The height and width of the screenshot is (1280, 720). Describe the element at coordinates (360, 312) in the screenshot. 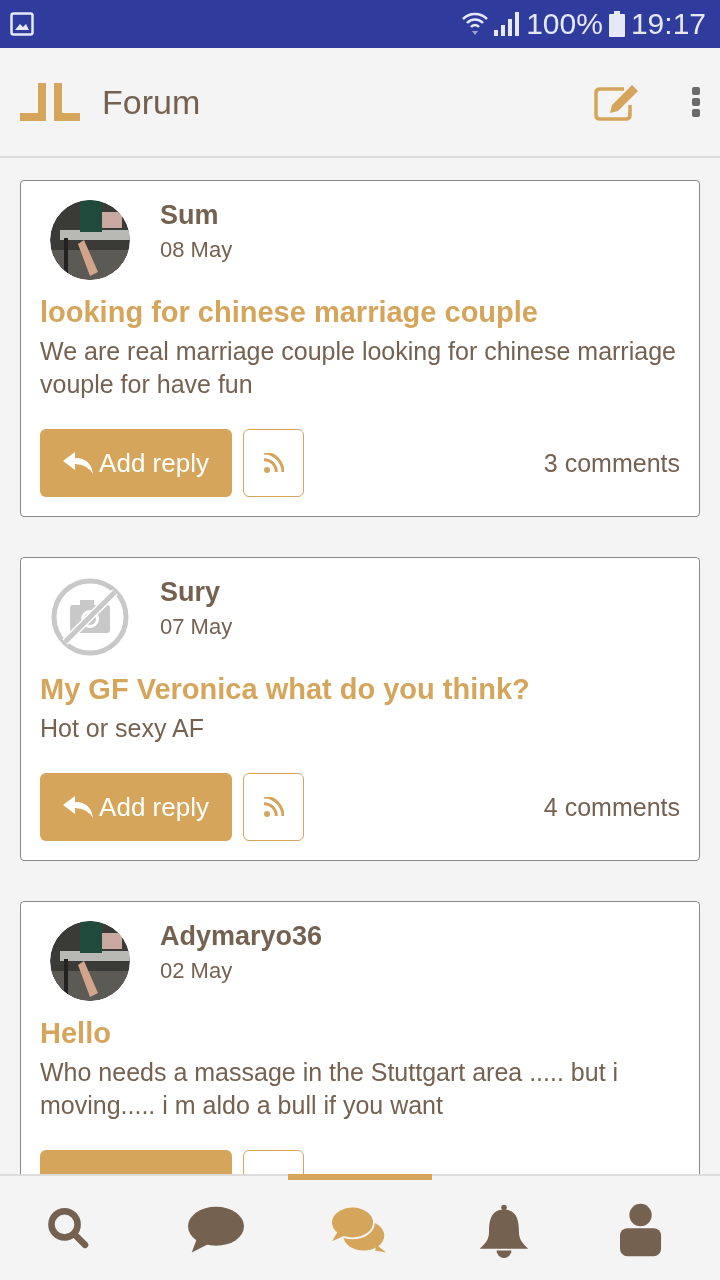

I see `post-title: looking for chinese marriage couple` at that location.